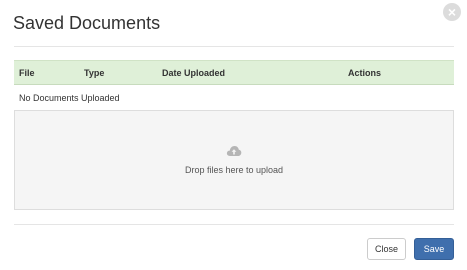 This screenshot has width=467, height=270. Describe the element at coordinates (94, 73) in the screenshot. I see `column-header-type: Type` at that location.